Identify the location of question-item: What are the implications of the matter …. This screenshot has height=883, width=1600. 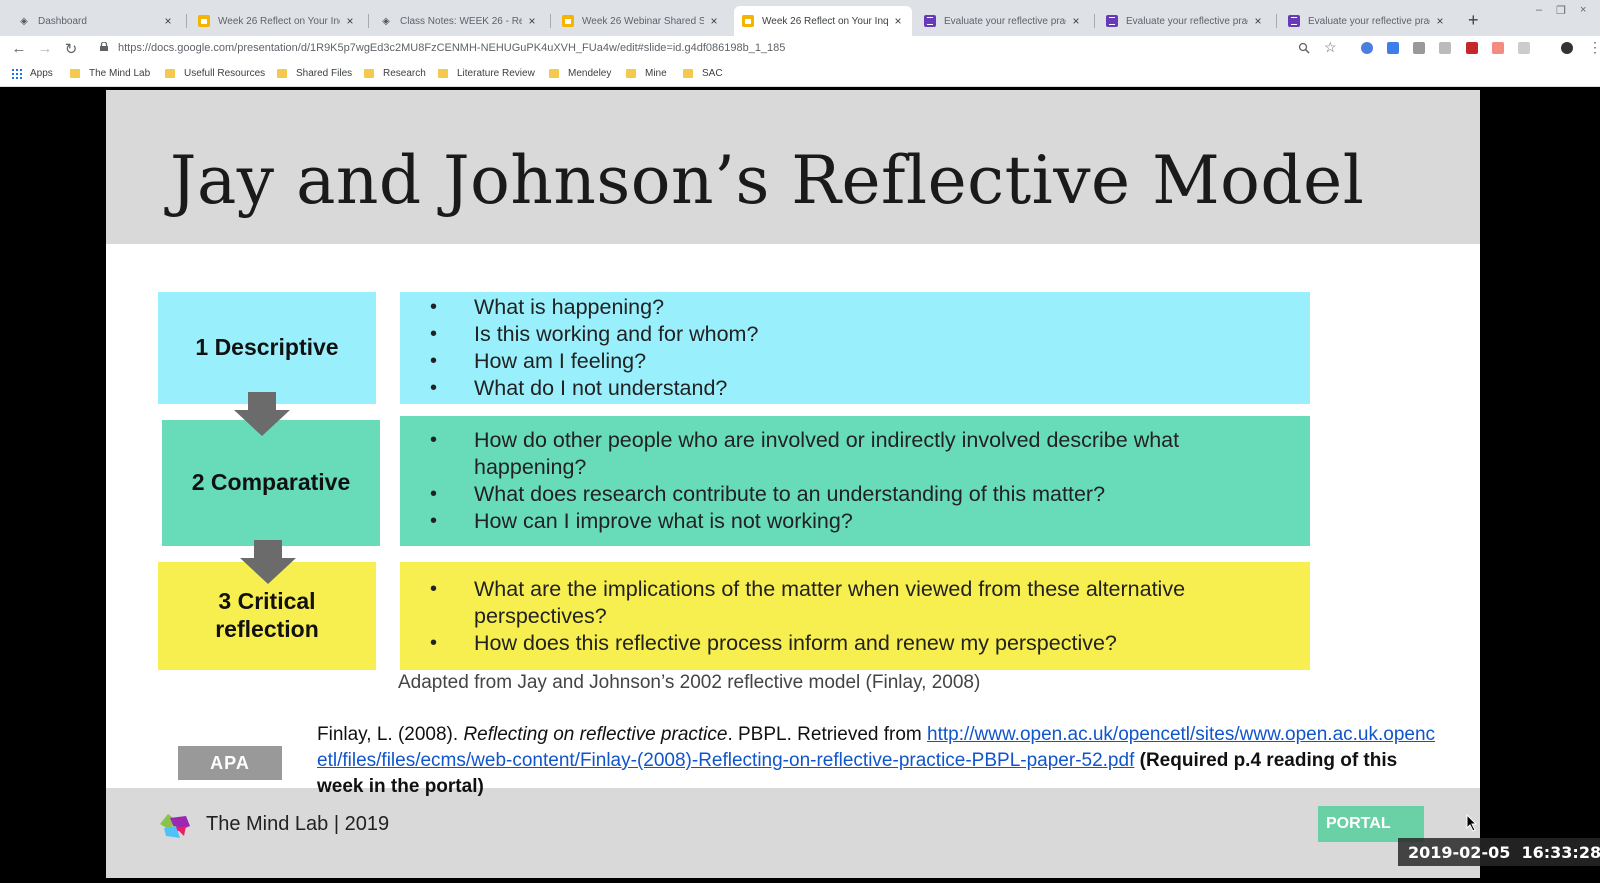
(860, 603).